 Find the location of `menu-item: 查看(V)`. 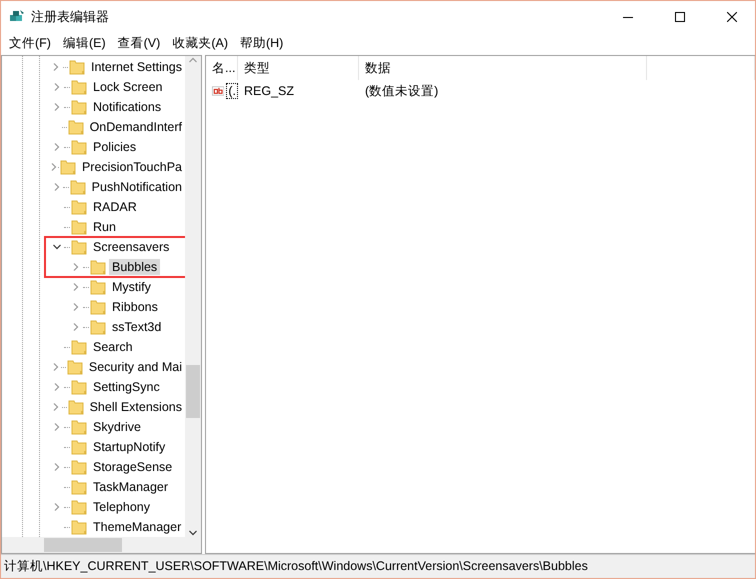

menu-item: 查看(V) is located at coordinates (139, 43).